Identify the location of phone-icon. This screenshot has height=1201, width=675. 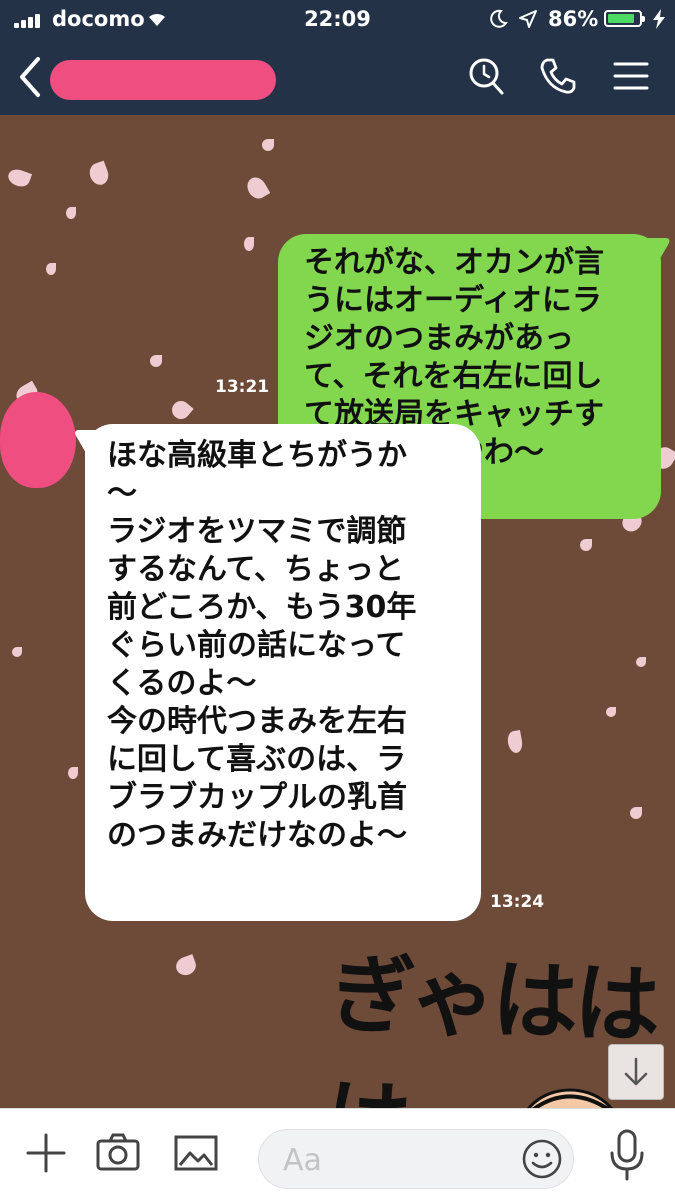
(557, 76).